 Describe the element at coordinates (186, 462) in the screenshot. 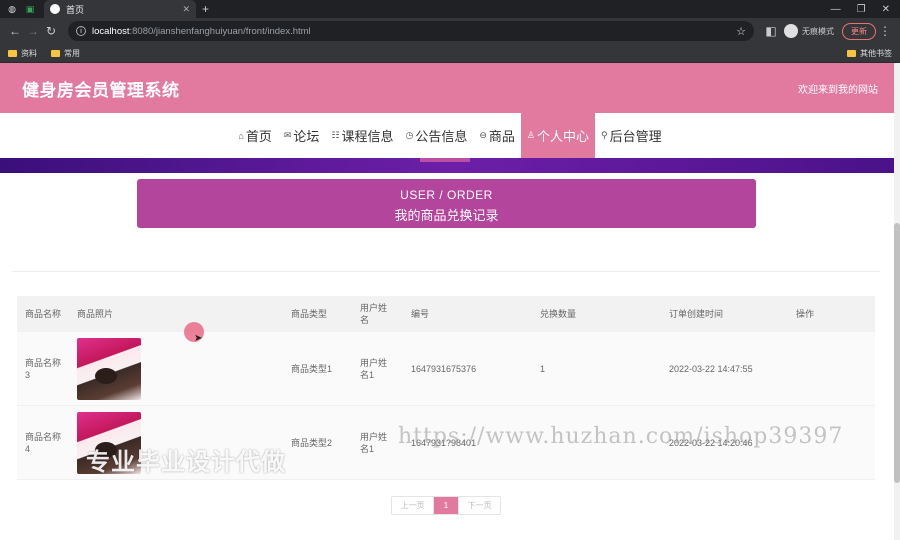

I see `watermark-text: 专业毕业设计代做` at that location.